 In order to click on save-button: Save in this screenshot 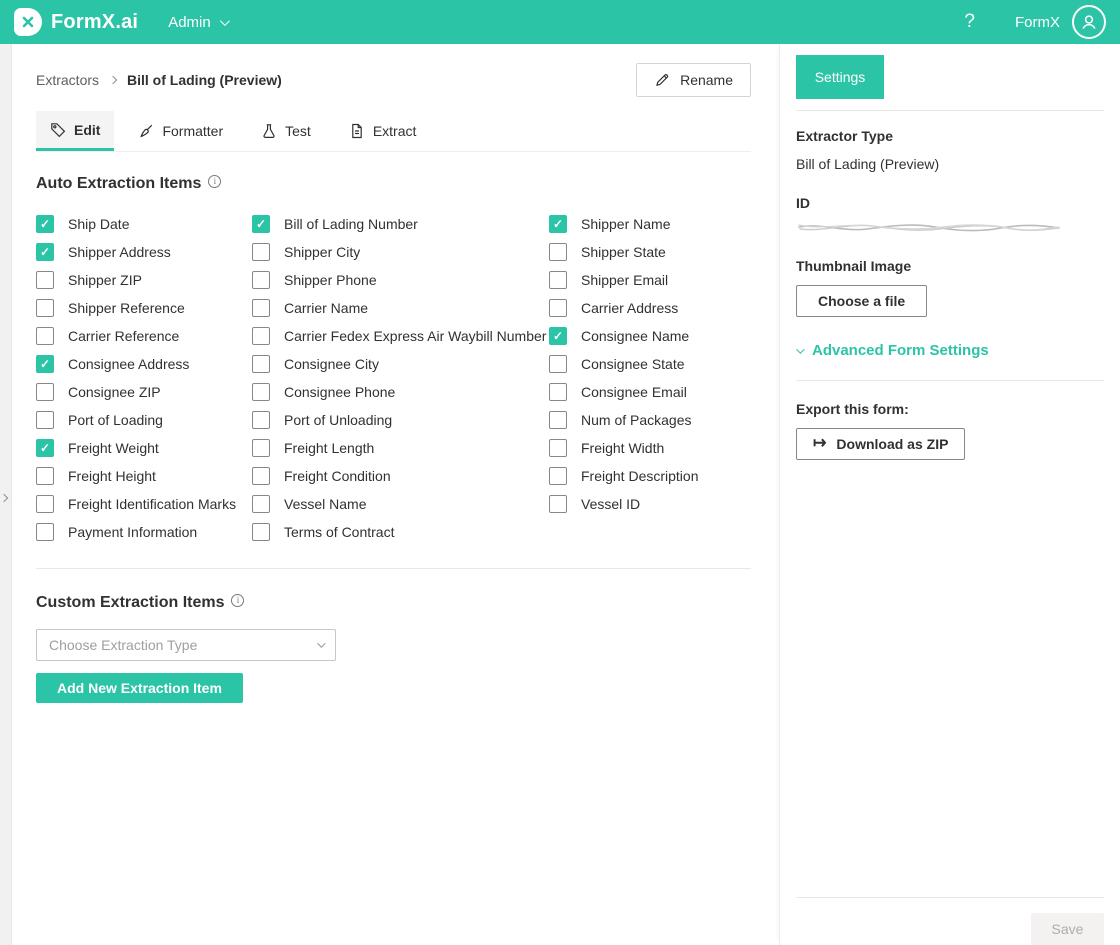, I will do `click(1067, 929)`.